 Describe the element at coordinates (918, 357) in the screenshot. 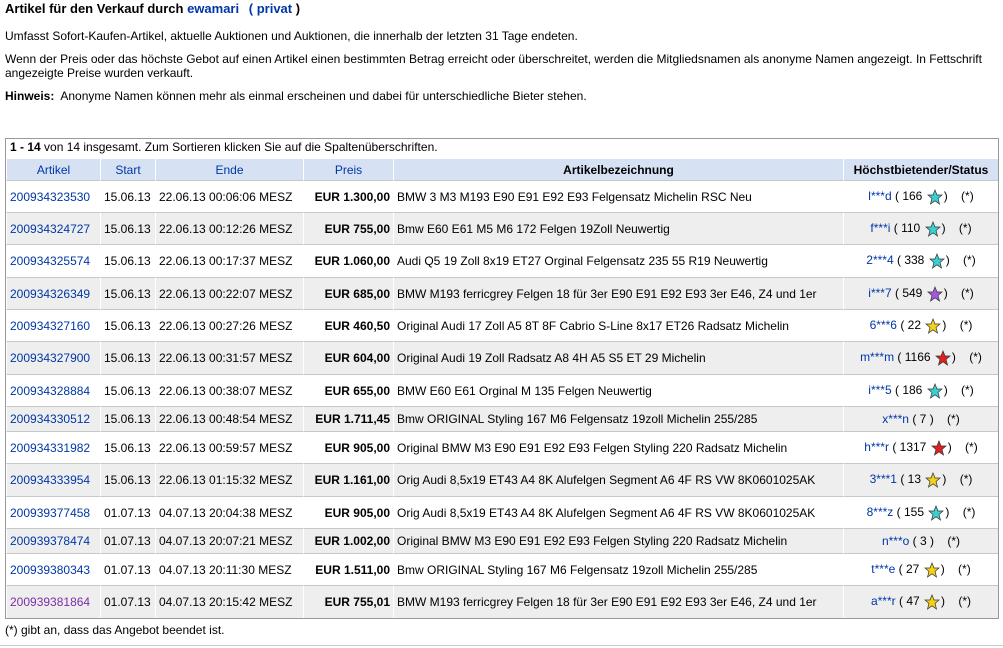

I see `feedback-score-link: 1166` at that location.